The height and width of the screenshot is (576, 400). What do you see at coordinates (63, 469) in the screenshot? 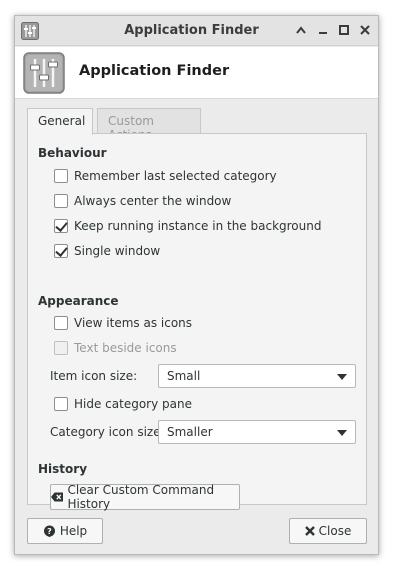
I see `history-heading: History` at bounding box center [63, 469].